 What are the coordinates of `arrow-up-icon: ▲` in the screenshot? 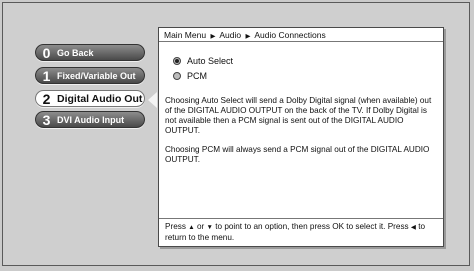 It's located at (191, 227).